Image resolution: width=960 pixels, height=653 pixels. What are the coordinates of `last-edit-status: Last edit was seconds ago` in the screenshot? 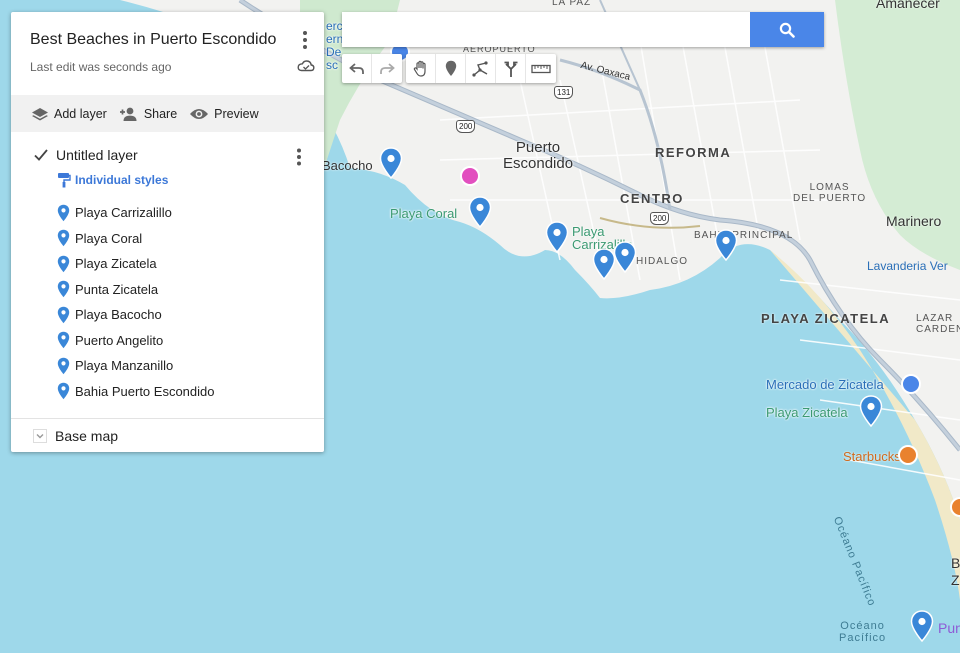 It's located at (101, 67).